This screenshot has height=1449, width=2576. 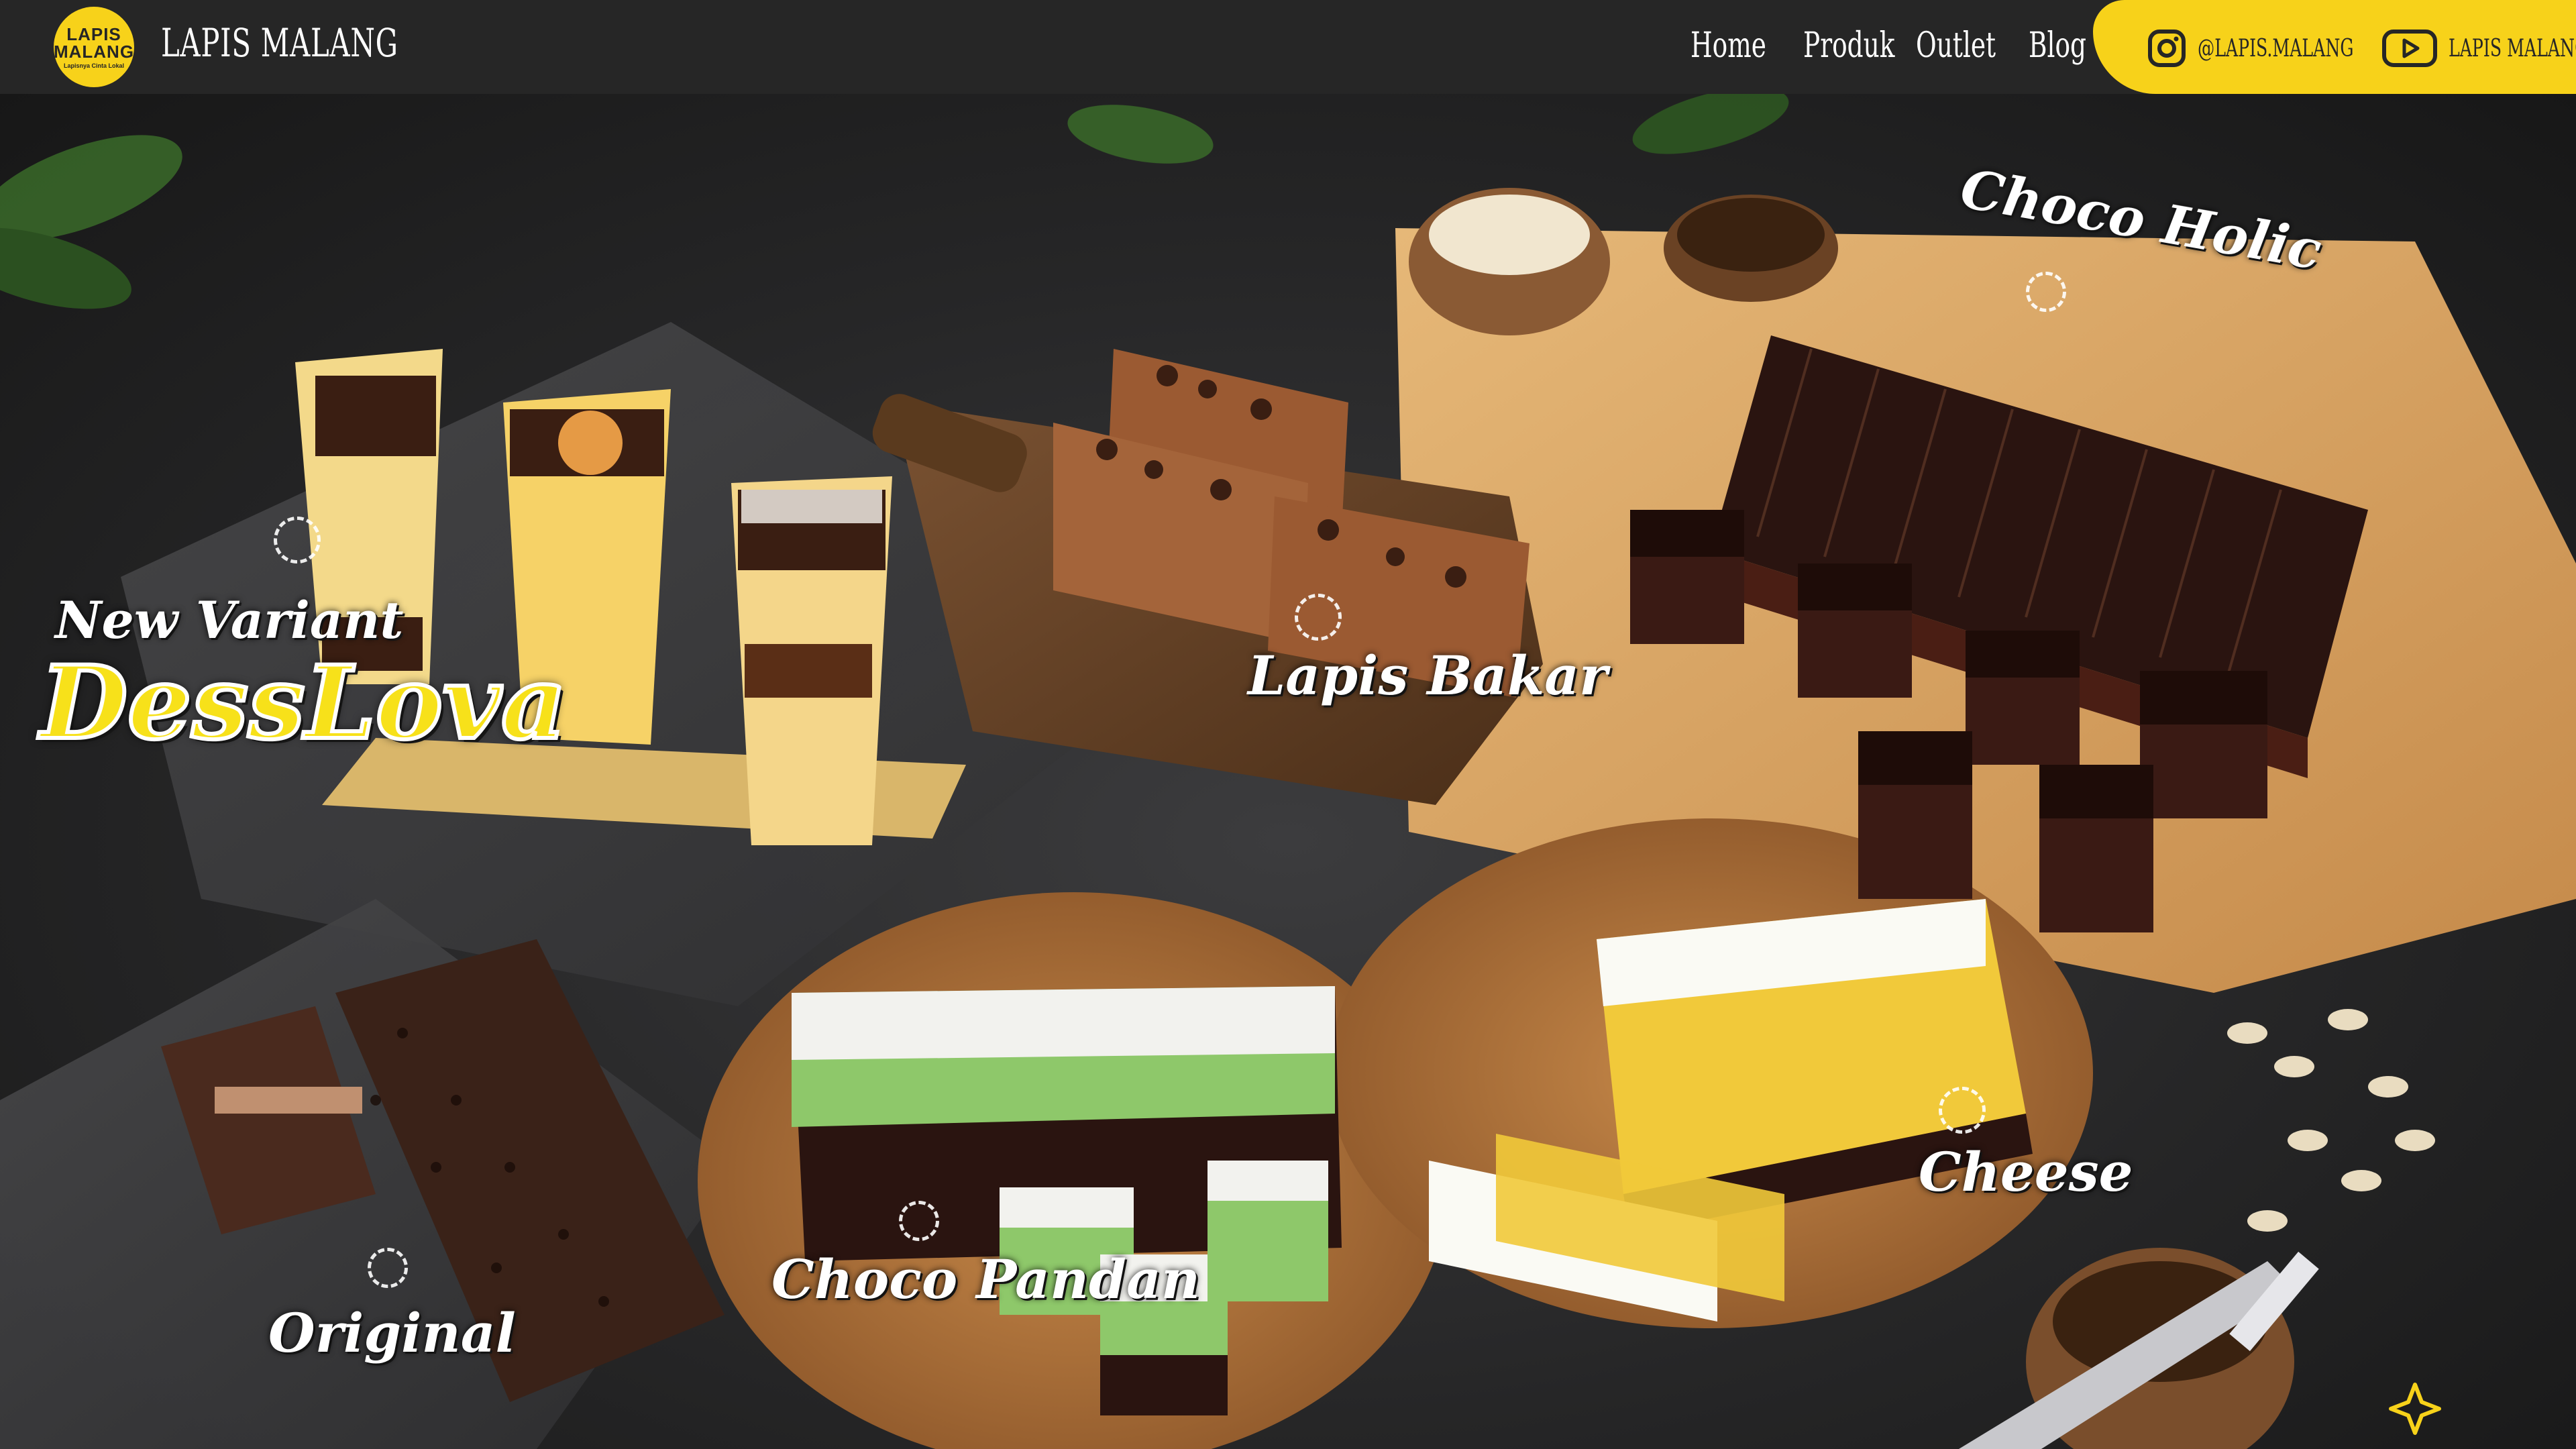 What do you see at coordinates (2167, 48) in the screenshot?
I see `instagram-icon` at bounding box center [2167, 48].